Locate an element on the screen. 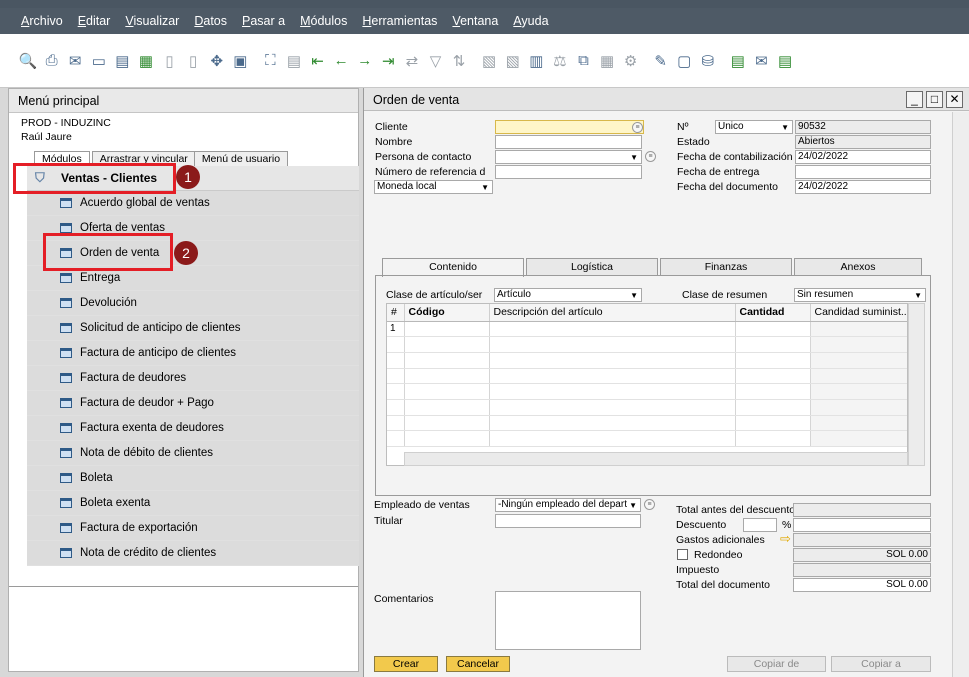 Image resolution: width=969 pixels, height=677 pixels. find-icon: ⛶ is located at coordinates (270, 61).